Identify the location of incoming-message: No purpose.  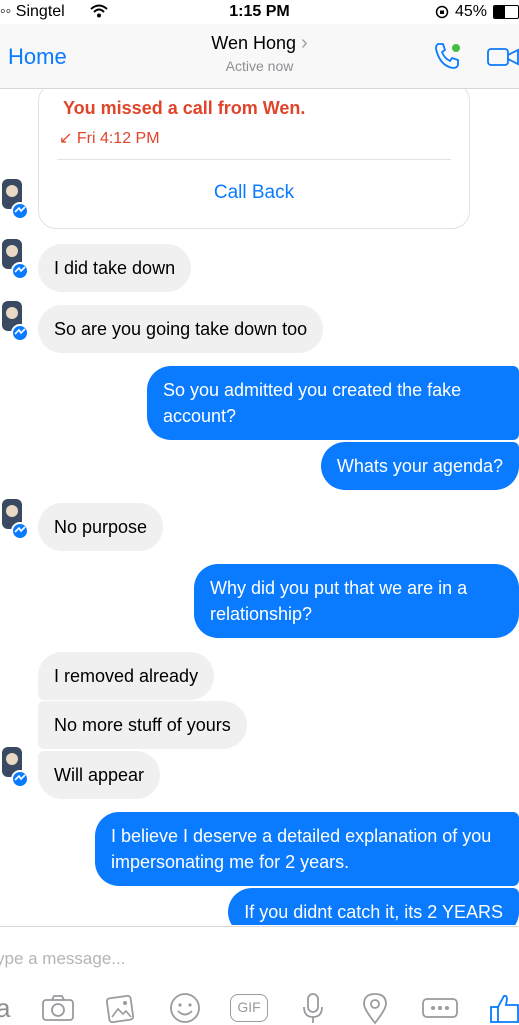
(101, 527).